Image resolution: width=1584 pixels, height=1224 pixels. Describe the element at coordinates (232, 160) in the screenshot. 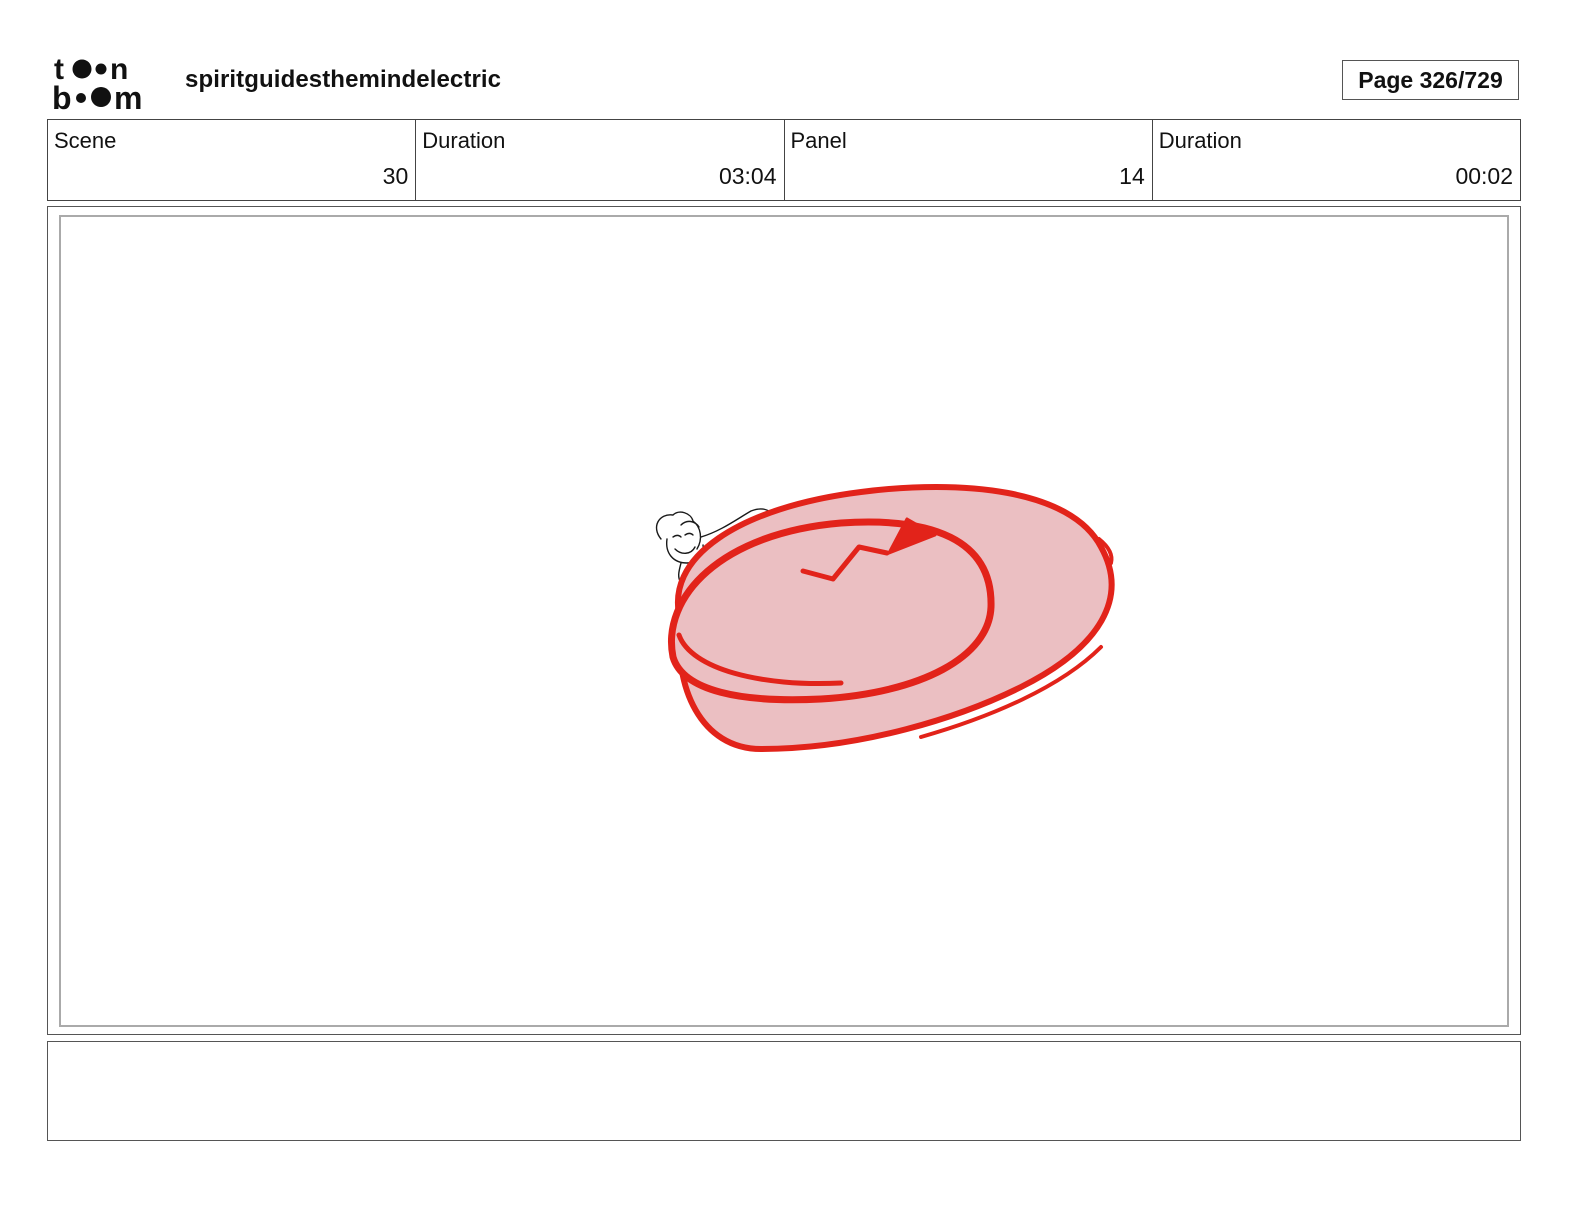

I see `scene-cell: Scene 30` at that location.